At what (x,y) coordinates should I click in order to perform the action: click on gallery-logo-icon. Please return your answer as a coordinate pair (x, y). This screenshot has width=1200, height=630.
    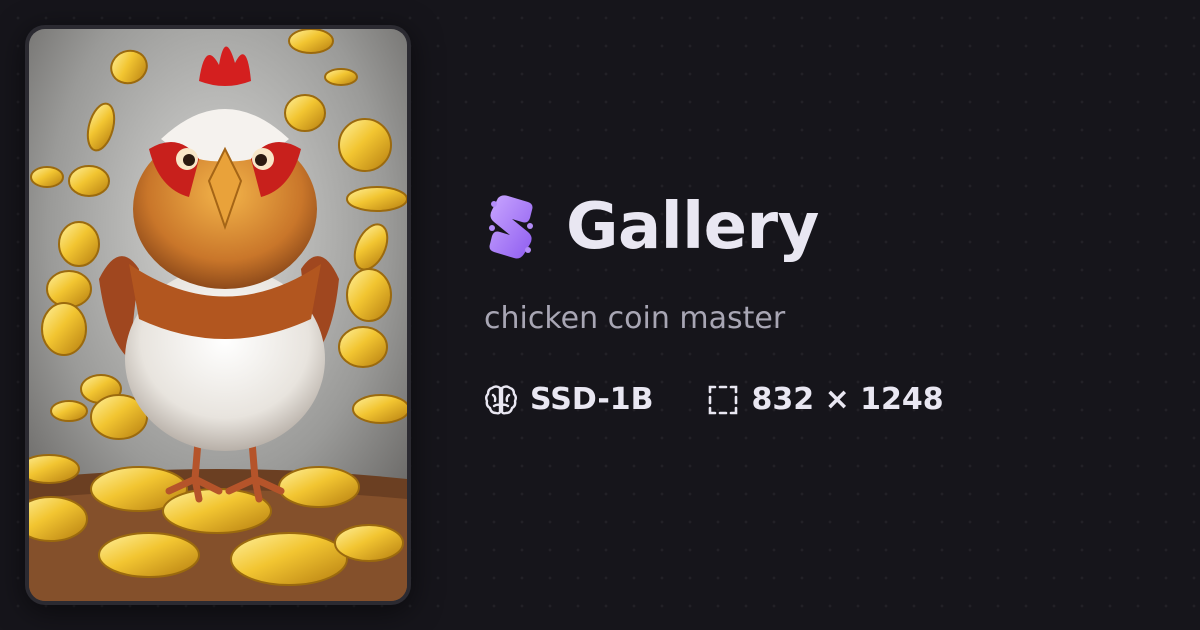
    Looking at the image, I should click on (511, 227).